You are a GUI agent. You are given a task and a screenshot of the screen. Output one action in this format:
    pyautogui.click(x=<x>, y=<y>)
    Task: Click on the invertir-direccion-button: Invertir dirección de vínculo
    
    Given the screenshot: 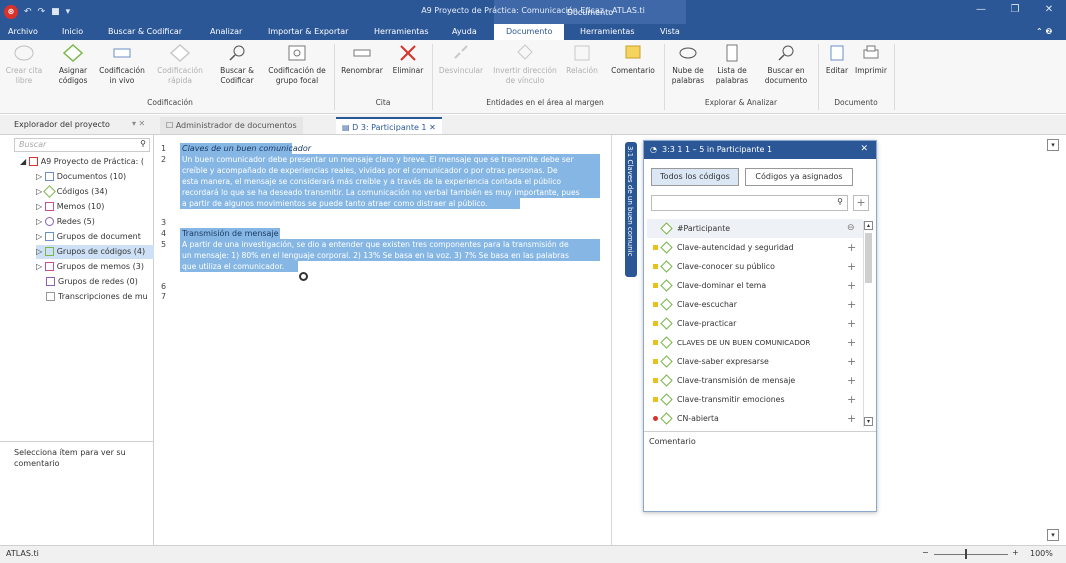 What is the action you would take?
    pyautogui.click(x=525, y=64)
    